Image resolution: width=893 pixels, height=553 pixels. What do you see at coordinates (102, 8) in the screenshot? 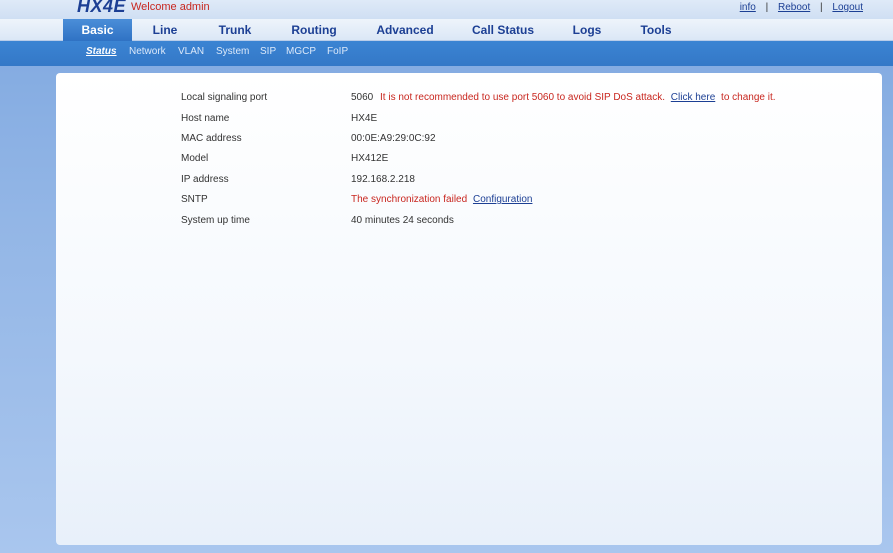
I see `brand-logo: HX4E` at bounding box center [102, 8].